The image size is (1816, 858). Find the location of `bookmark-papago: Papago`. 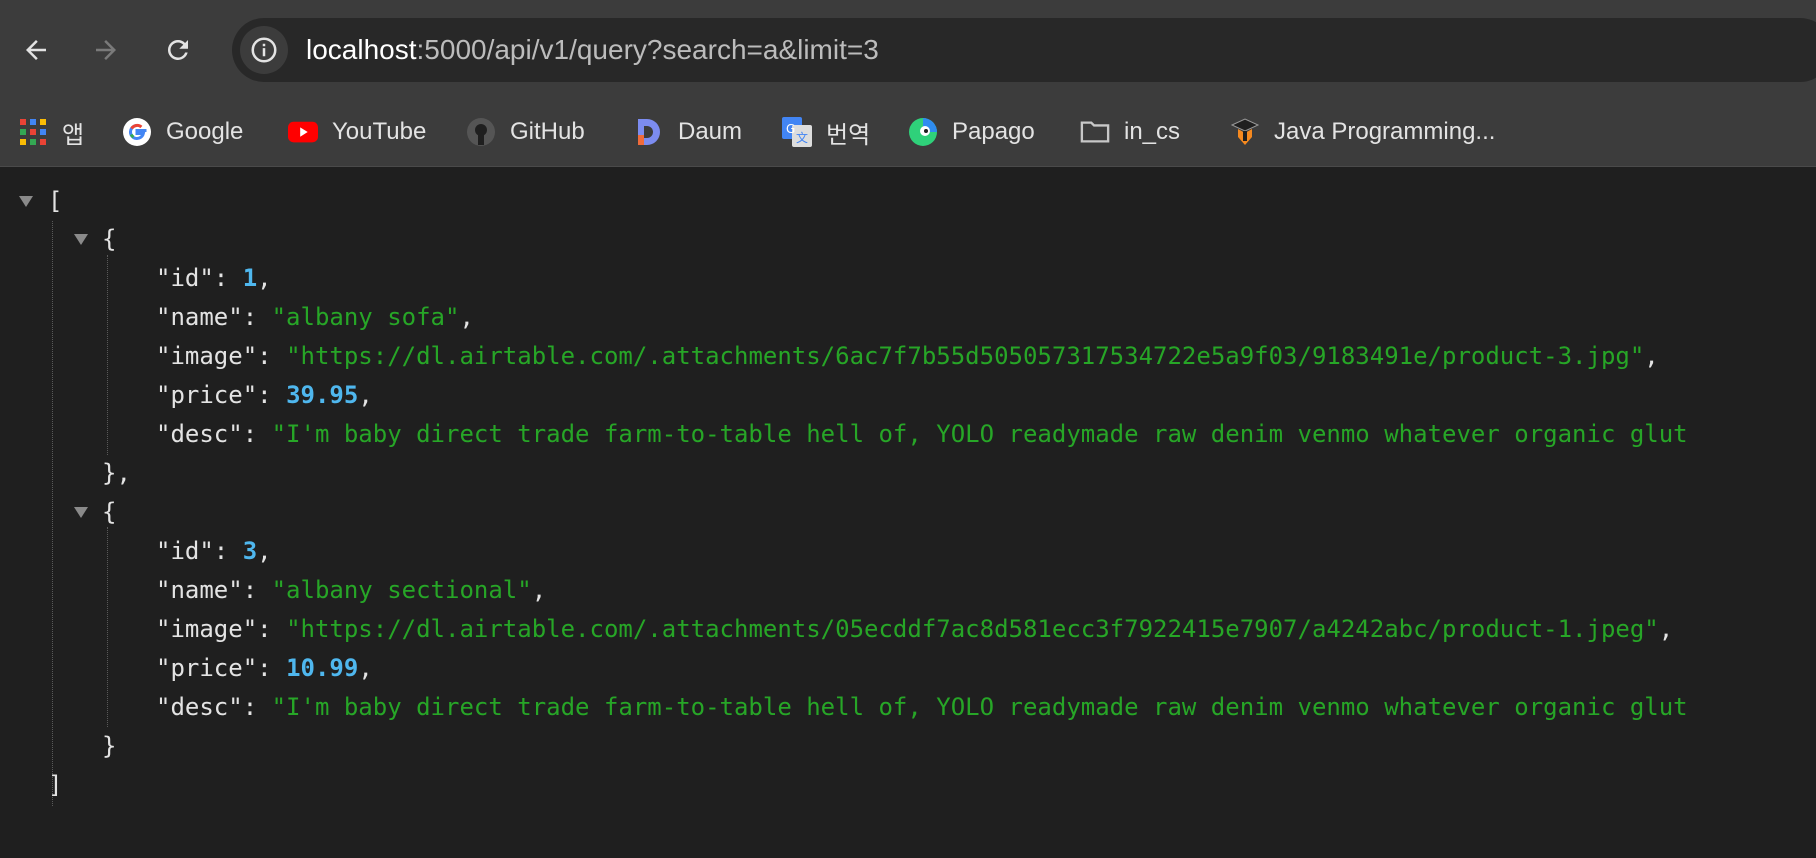

bookmark-papago: Papago is located at coordinates (971, 132).